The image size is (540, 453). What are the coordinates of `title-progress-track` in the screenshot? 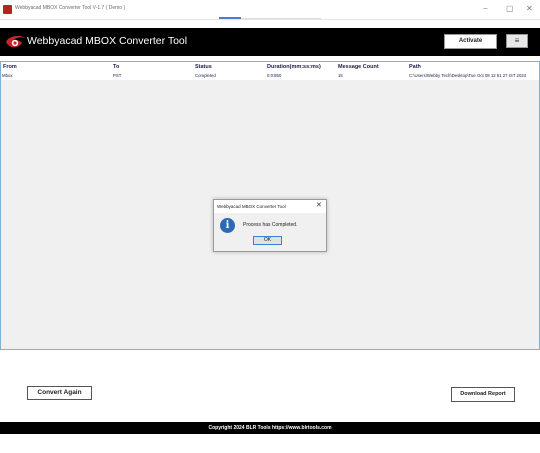 It's located at (281, 18).